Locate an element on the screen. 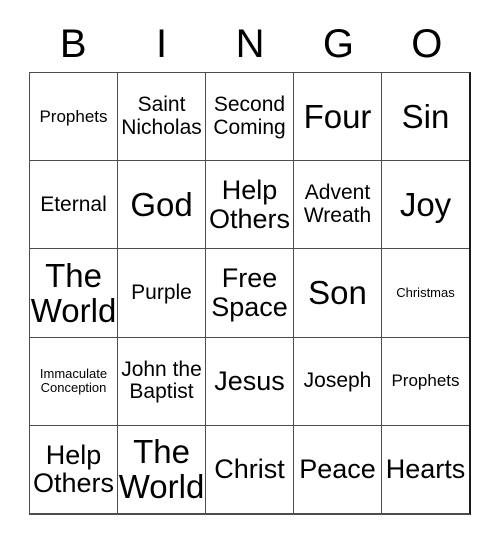  bingo-cell: Second Coming is located at coordinates (249, 117).